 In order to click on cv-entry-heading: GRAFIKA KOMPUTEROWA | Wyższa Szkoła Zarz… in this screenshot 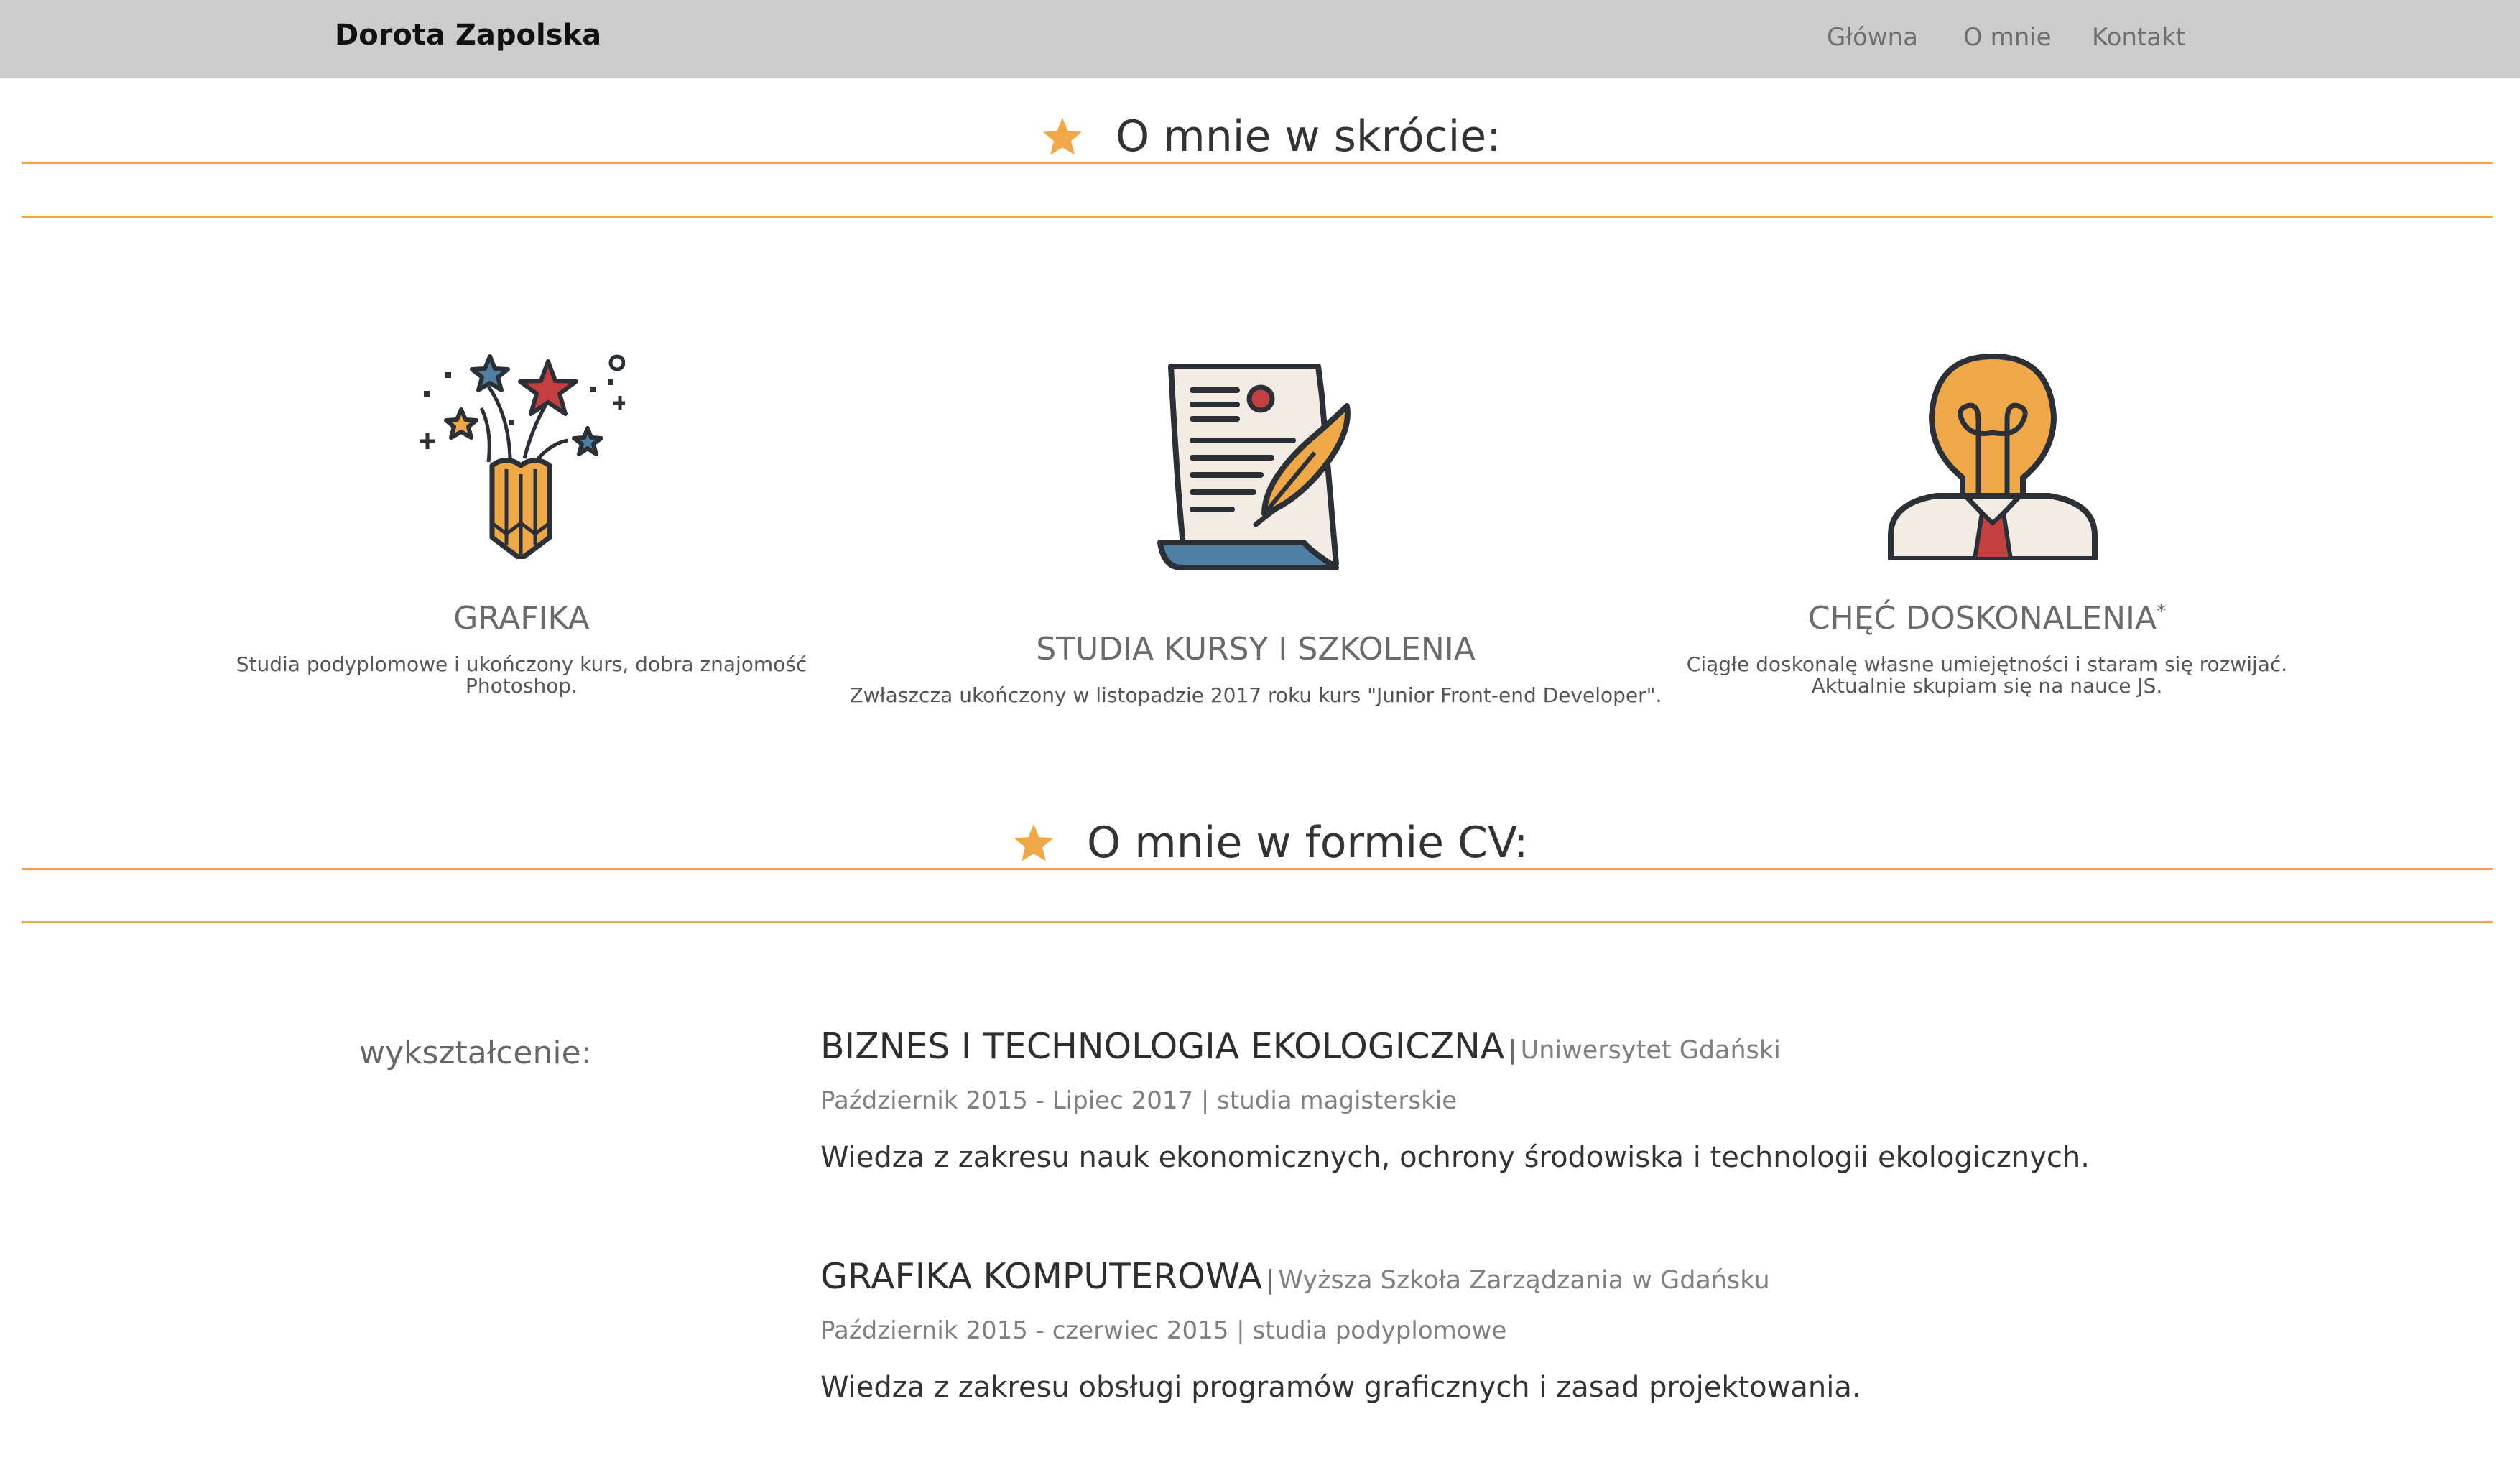, I will do `click(1295, 1276)`.